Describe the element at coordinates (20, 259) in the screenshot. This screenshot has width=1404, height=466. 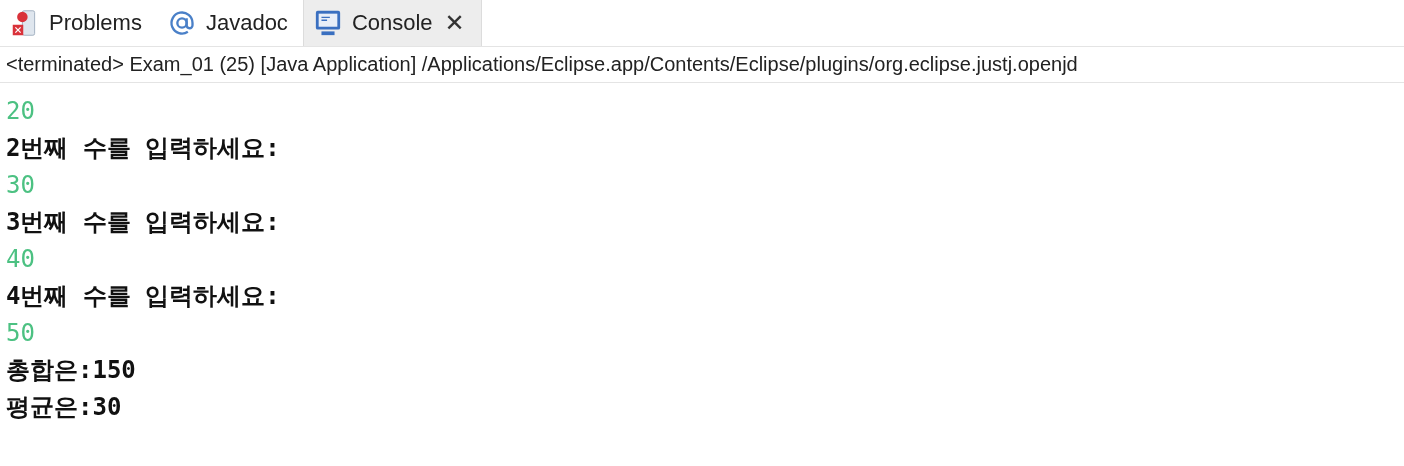
I see `console-line: 40` at that location.